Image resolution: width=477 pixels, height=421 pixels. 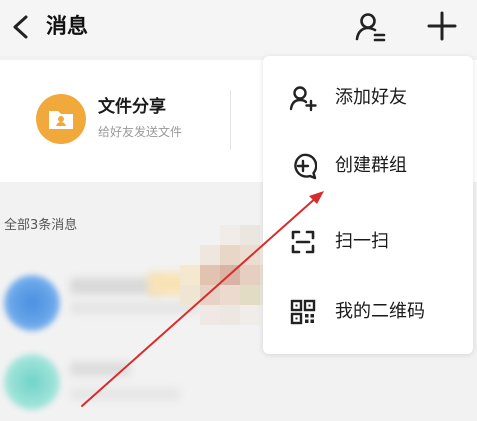 What do you see at coordinates (371, 97) in the screenshot?
I see `menu-item-label: 添加好友` at bounding box center [371, 97].